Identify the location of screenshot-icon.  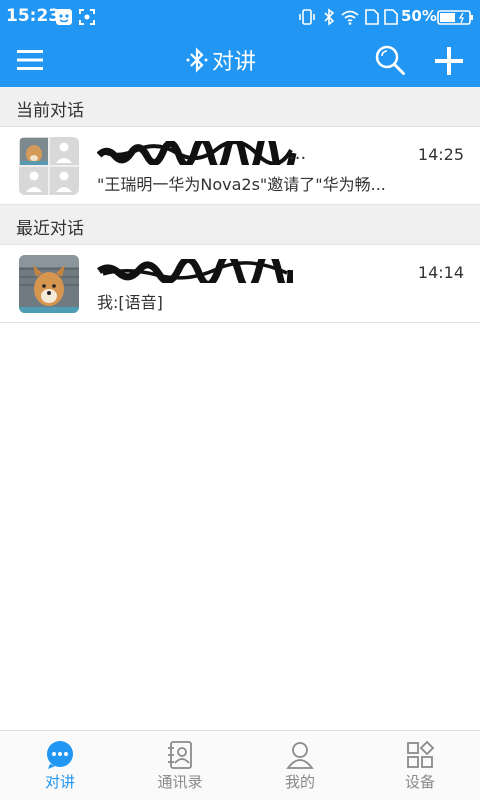
(87, 17).